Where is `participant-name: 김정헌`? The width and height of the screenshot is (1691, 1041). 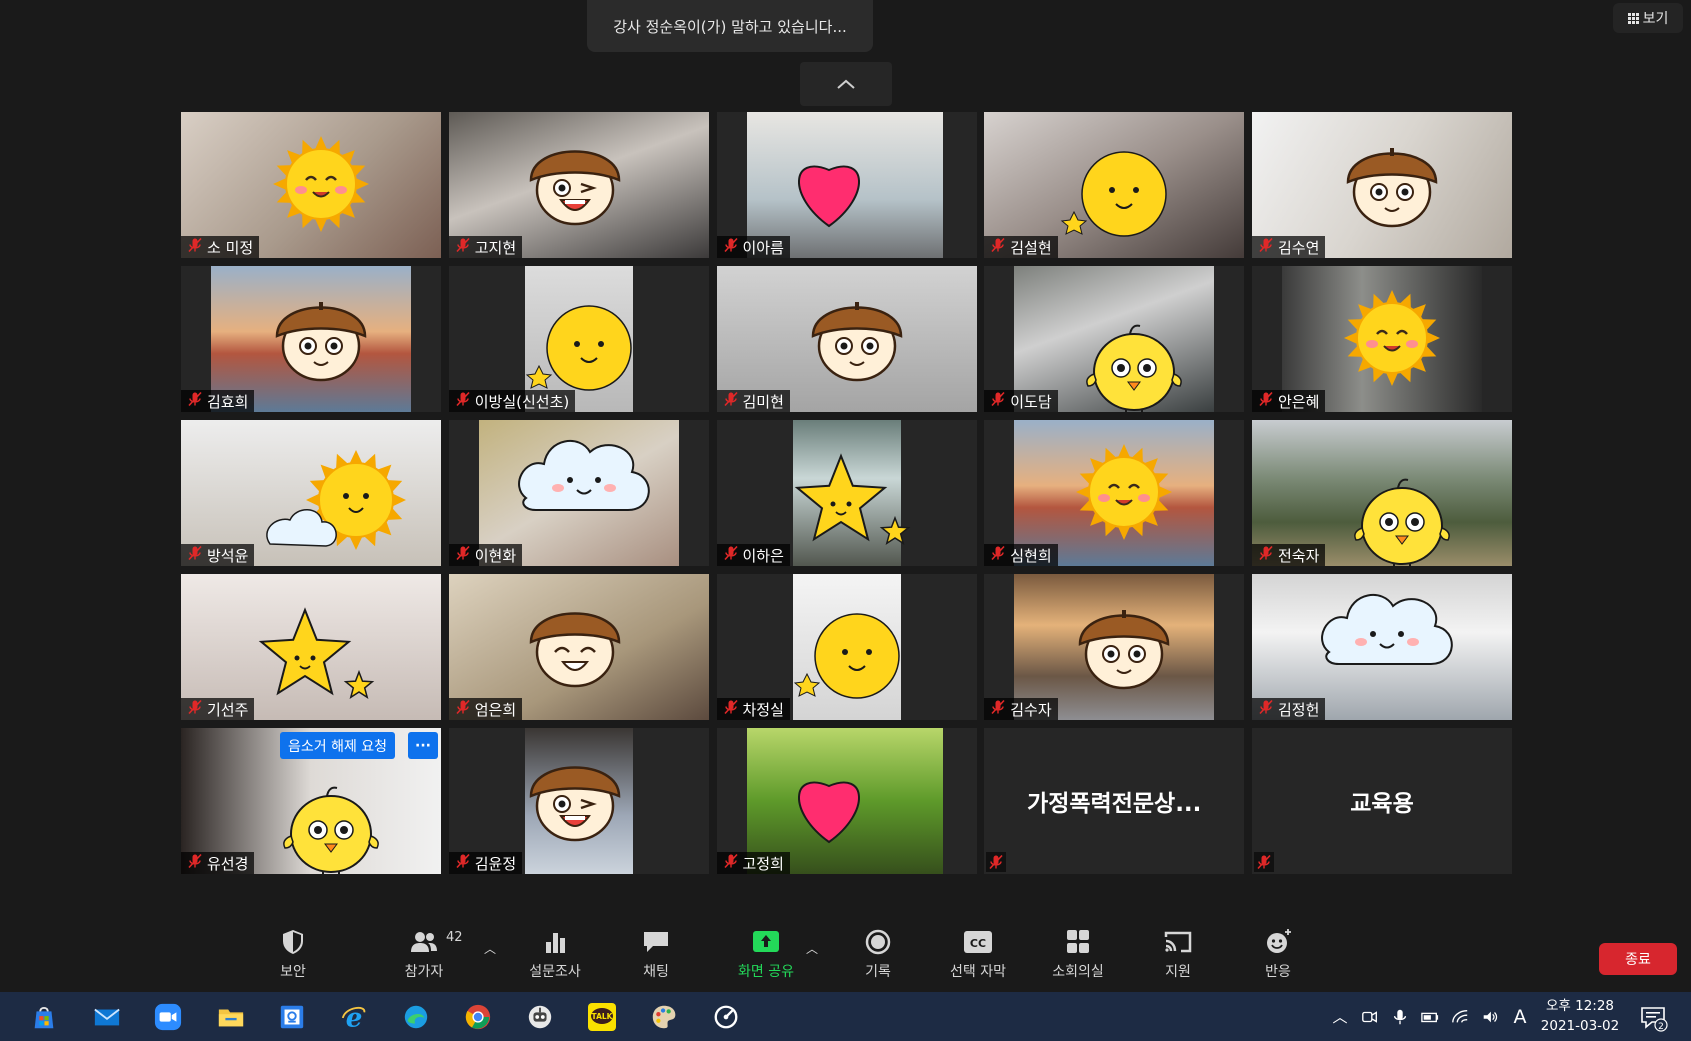 participant-name: 김정헌 is located at coordinates (1299, 709).